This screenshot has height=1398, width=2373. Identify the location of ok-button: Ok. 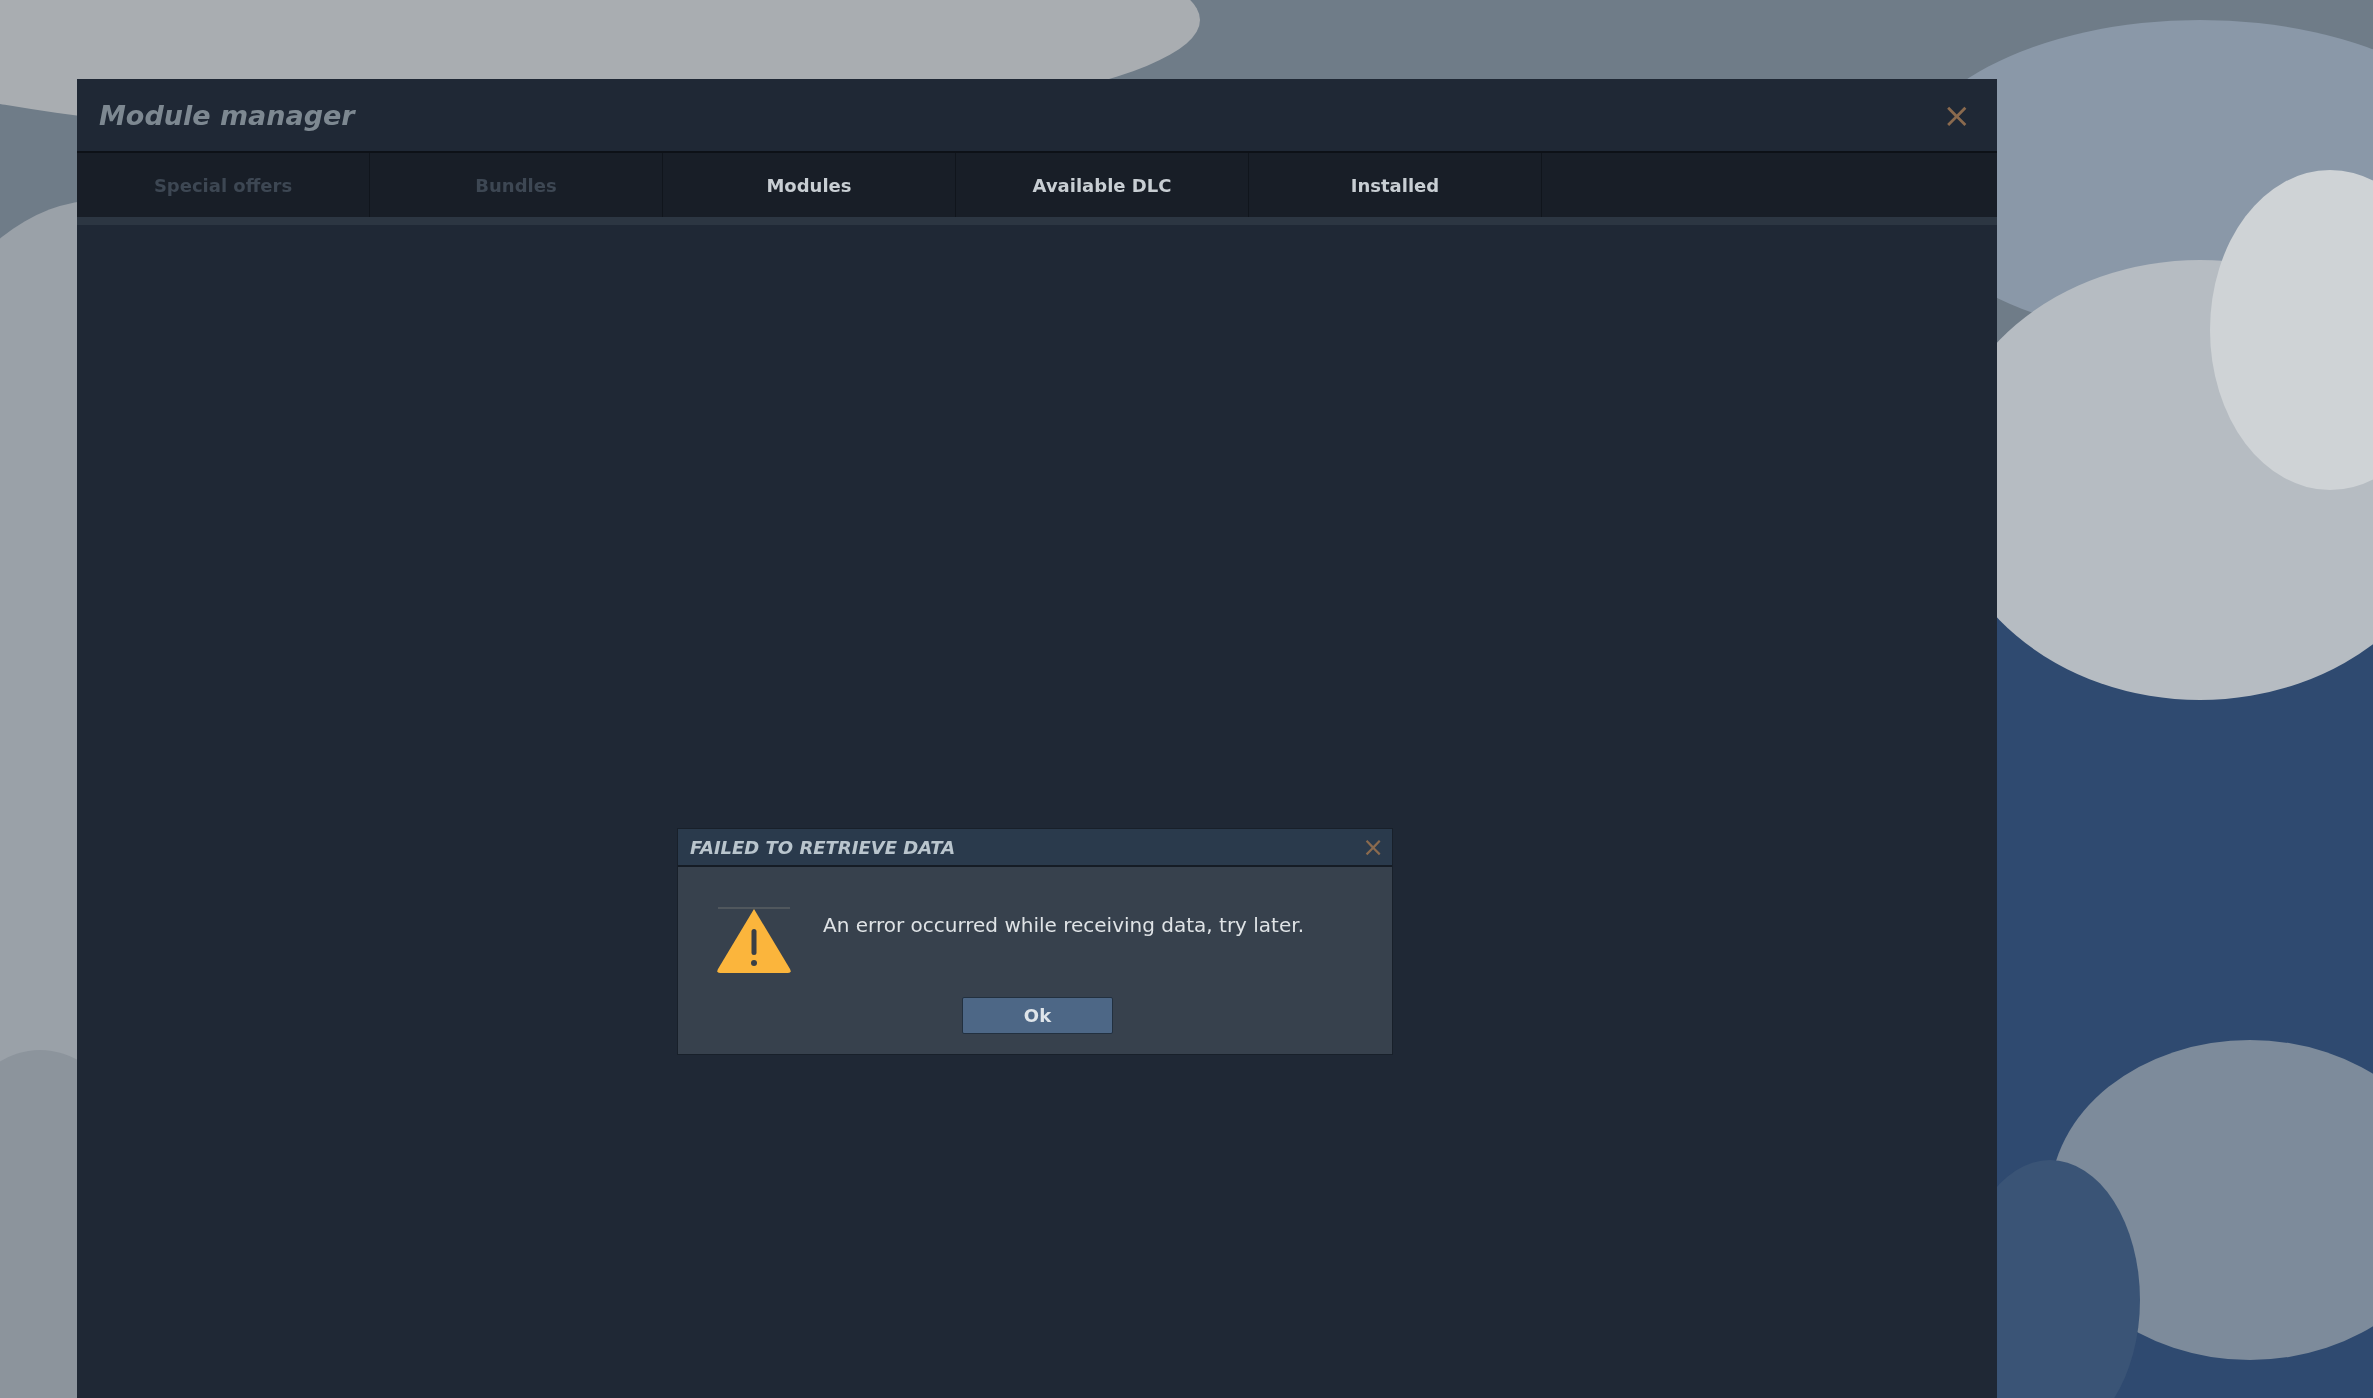
(1037, 1015).